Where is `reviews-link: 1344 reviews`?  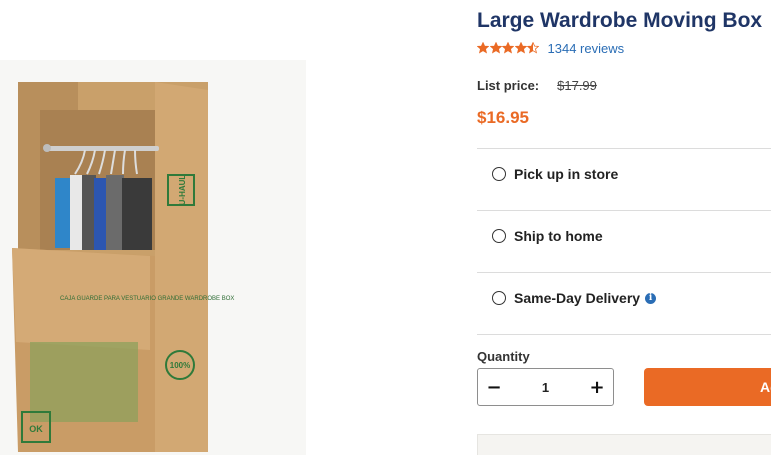
reviews-link: 1344 reviews is located at coordinates (586, 48).